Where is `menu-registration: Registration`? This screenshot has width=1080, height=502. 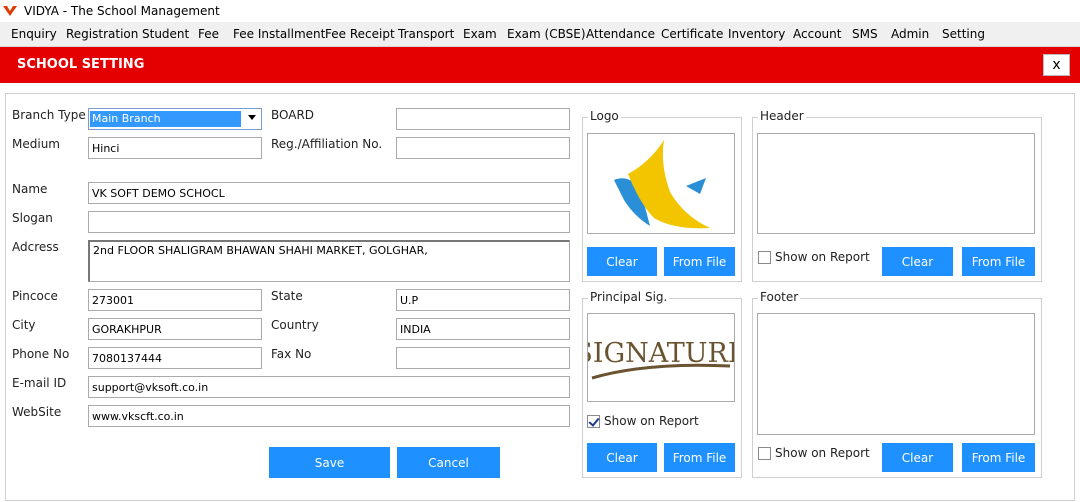
menu-registration: Registration is located at coordinates (102, 34).